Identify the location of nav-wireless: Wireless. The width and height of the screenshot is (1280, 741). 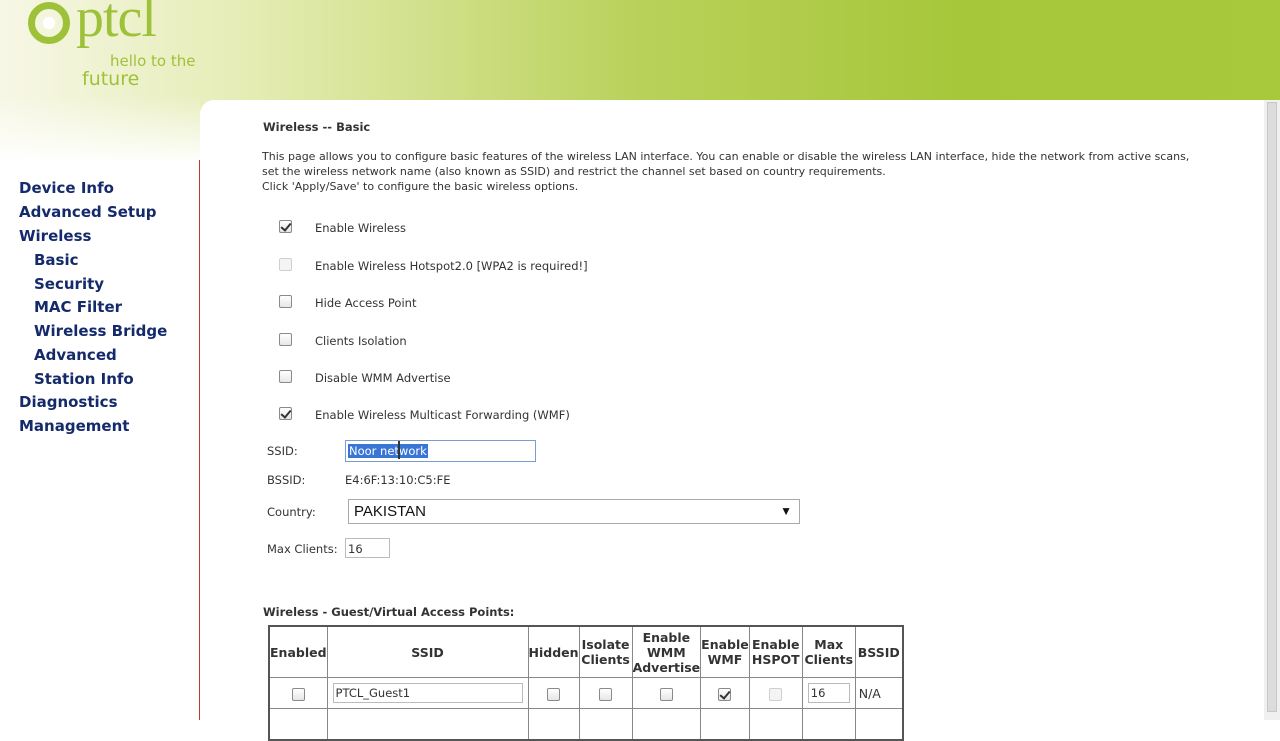
(55, 236).